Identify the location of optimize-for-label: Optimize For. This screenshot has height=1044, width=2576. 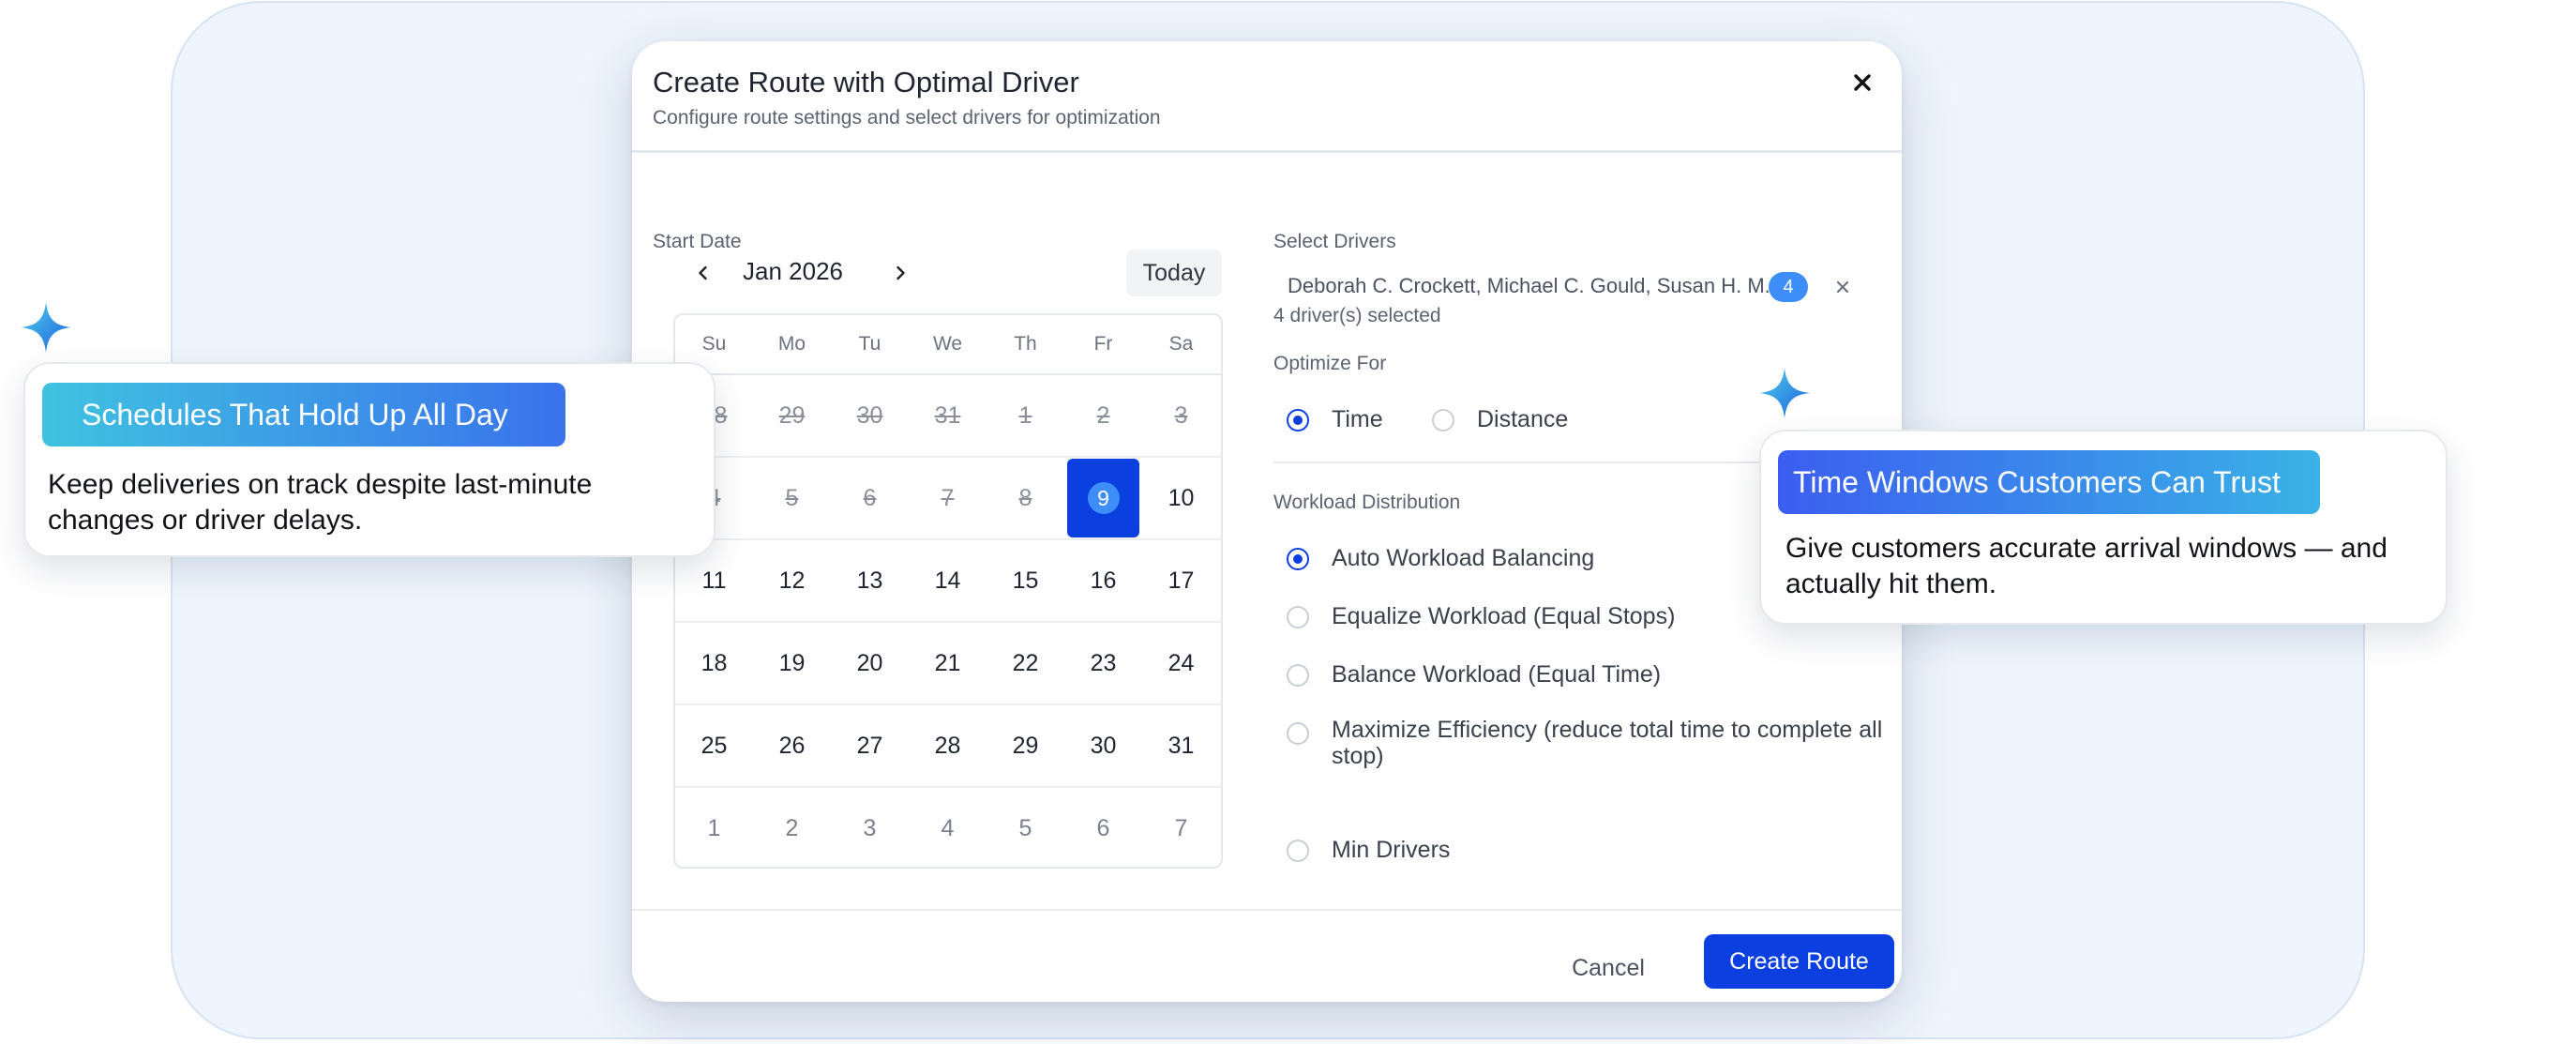
(1329, 364).